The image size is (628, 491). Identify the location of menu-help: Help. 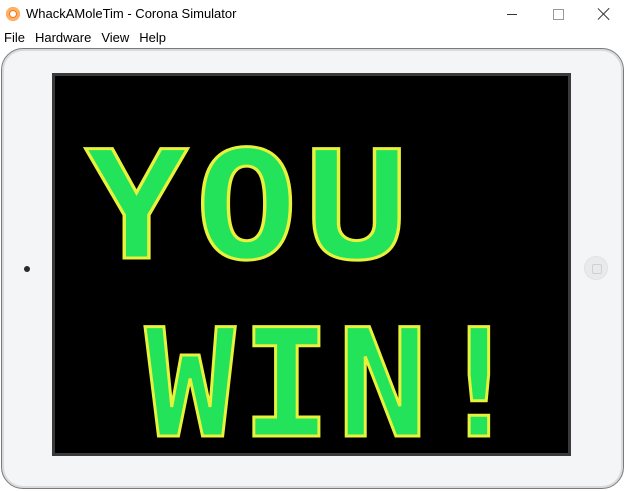
(153, 37).